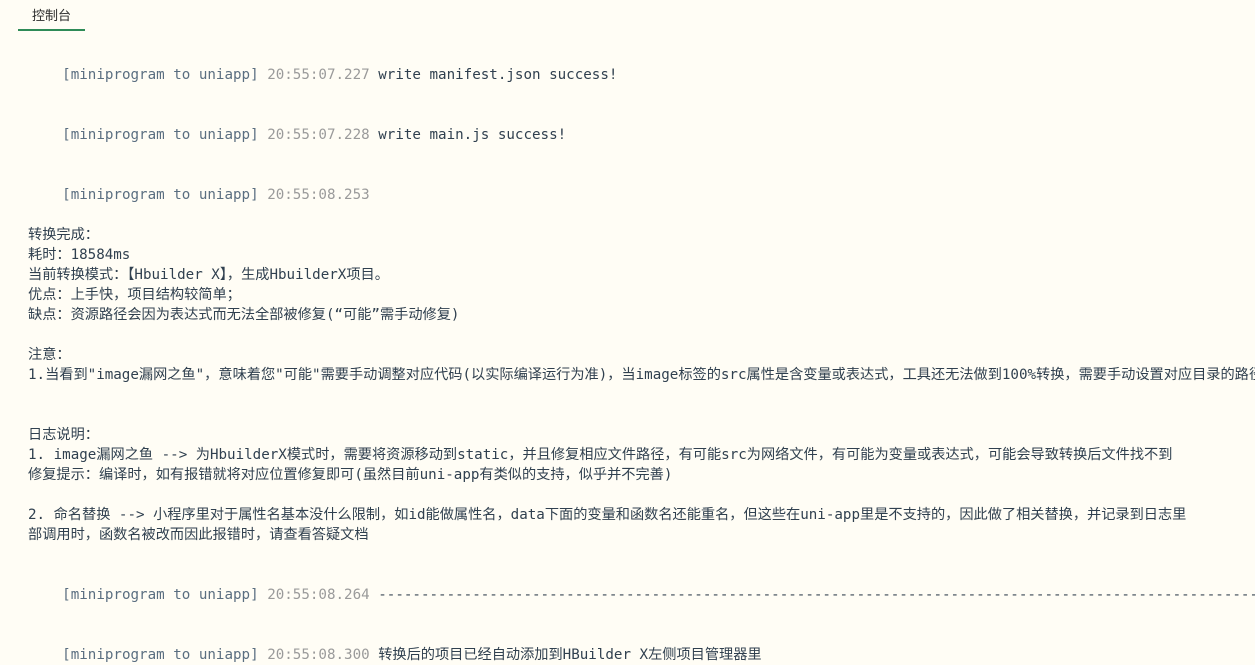 The width and height of the screenshot is (1255, 665). I want to click on log-line-section-heading: 日志说明：, so click(63, 435).